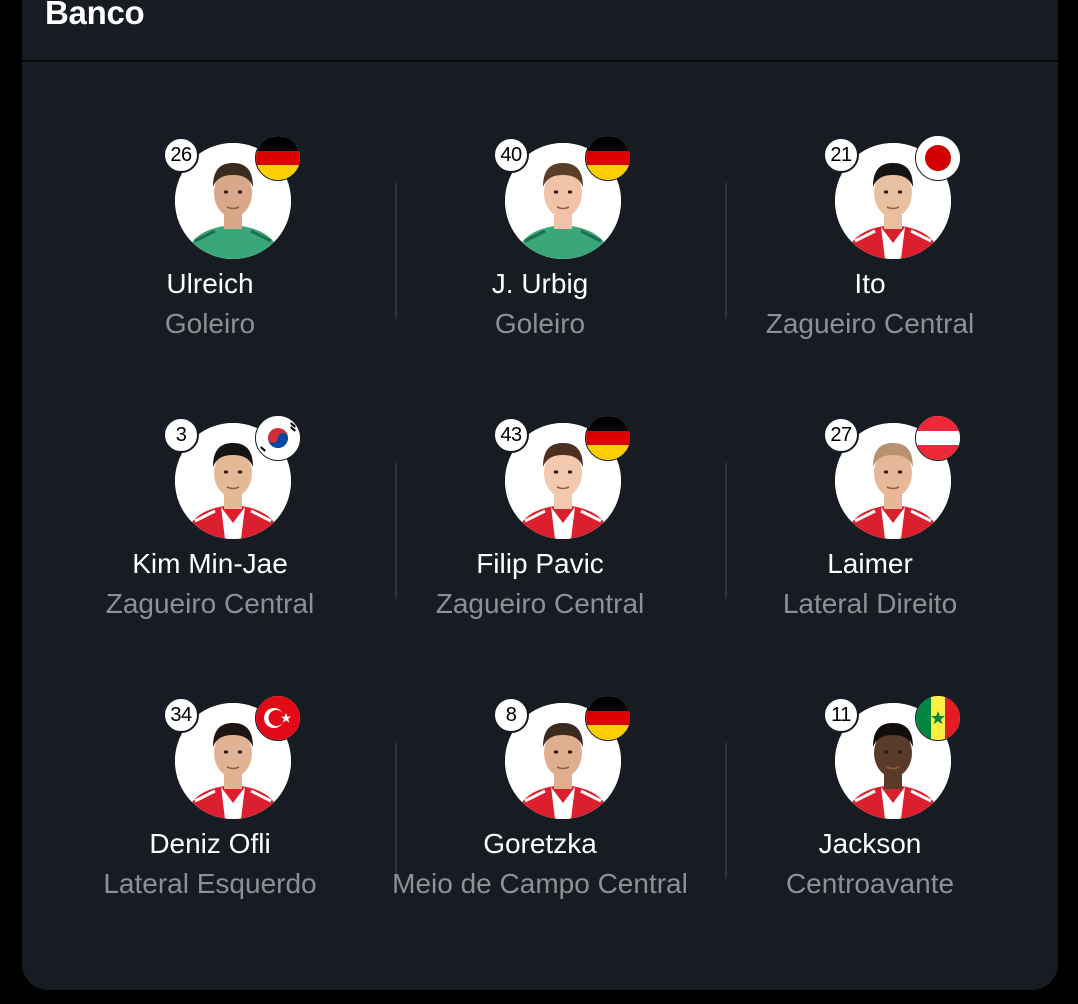  Describe the element at coordinates (210, 883) in the screenshot. I see `player-position: Lateral Esquerdo` at that location.